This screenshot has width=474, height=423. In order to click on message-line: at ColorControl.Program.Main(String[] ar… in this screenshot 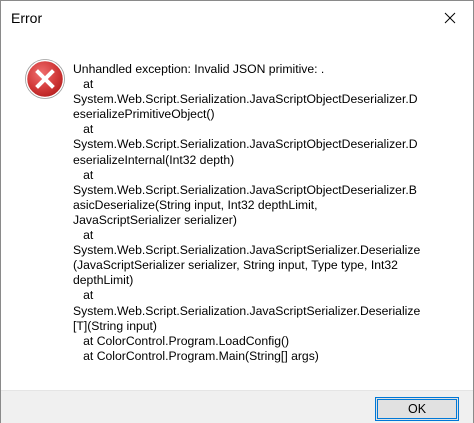, I will do `click(196, 355)`.